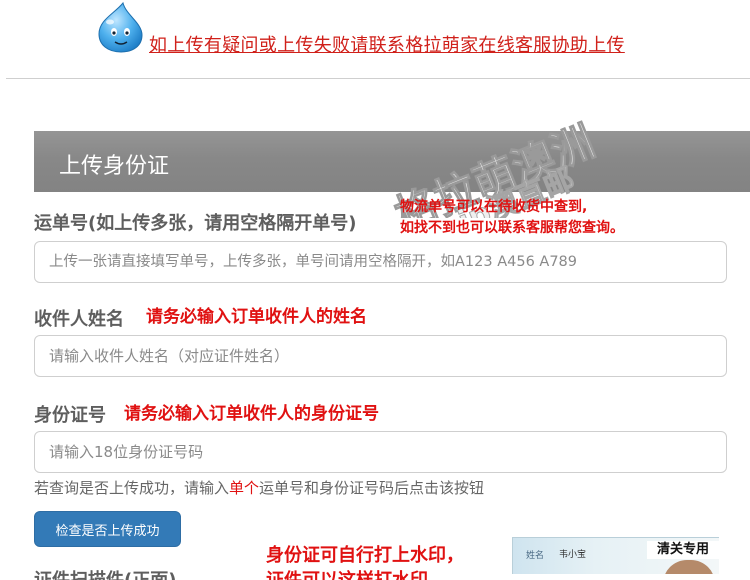  I want to click on watermark-tip: 身份证可自行打上水印，, so click(365, 555).